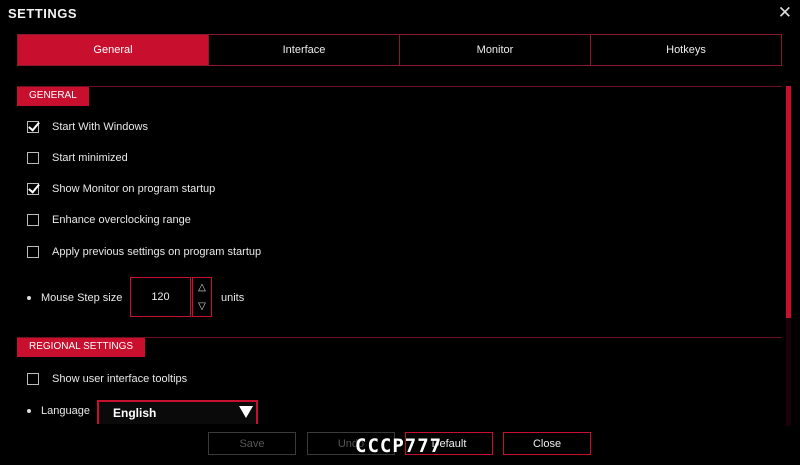 This screenshot has height=465, width=800. What do you see at coordinates (120, 379) in the screenshot?
I see `tooltips-label: Show user interface tooltips` at bounding box center [120, 379].